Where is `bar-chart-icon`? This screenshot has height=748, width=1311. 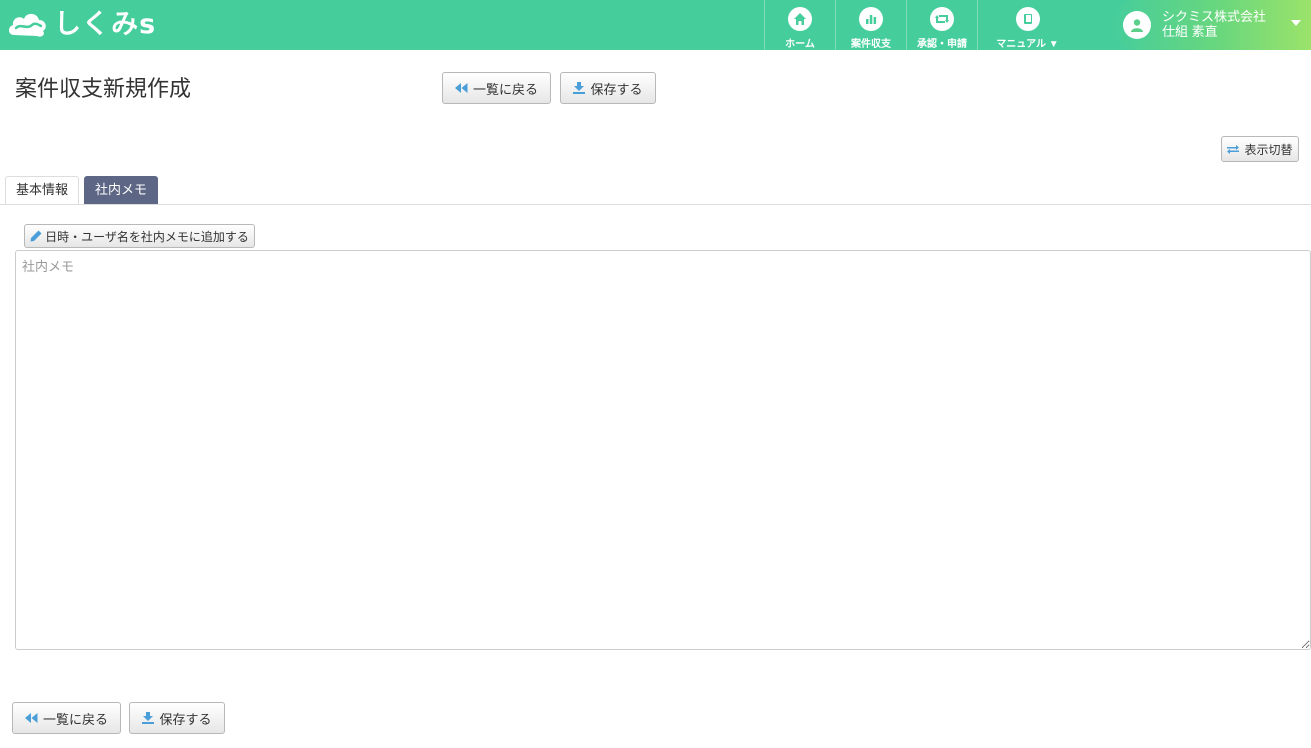 bar-chart-icon is located at coordinates (871, 19).